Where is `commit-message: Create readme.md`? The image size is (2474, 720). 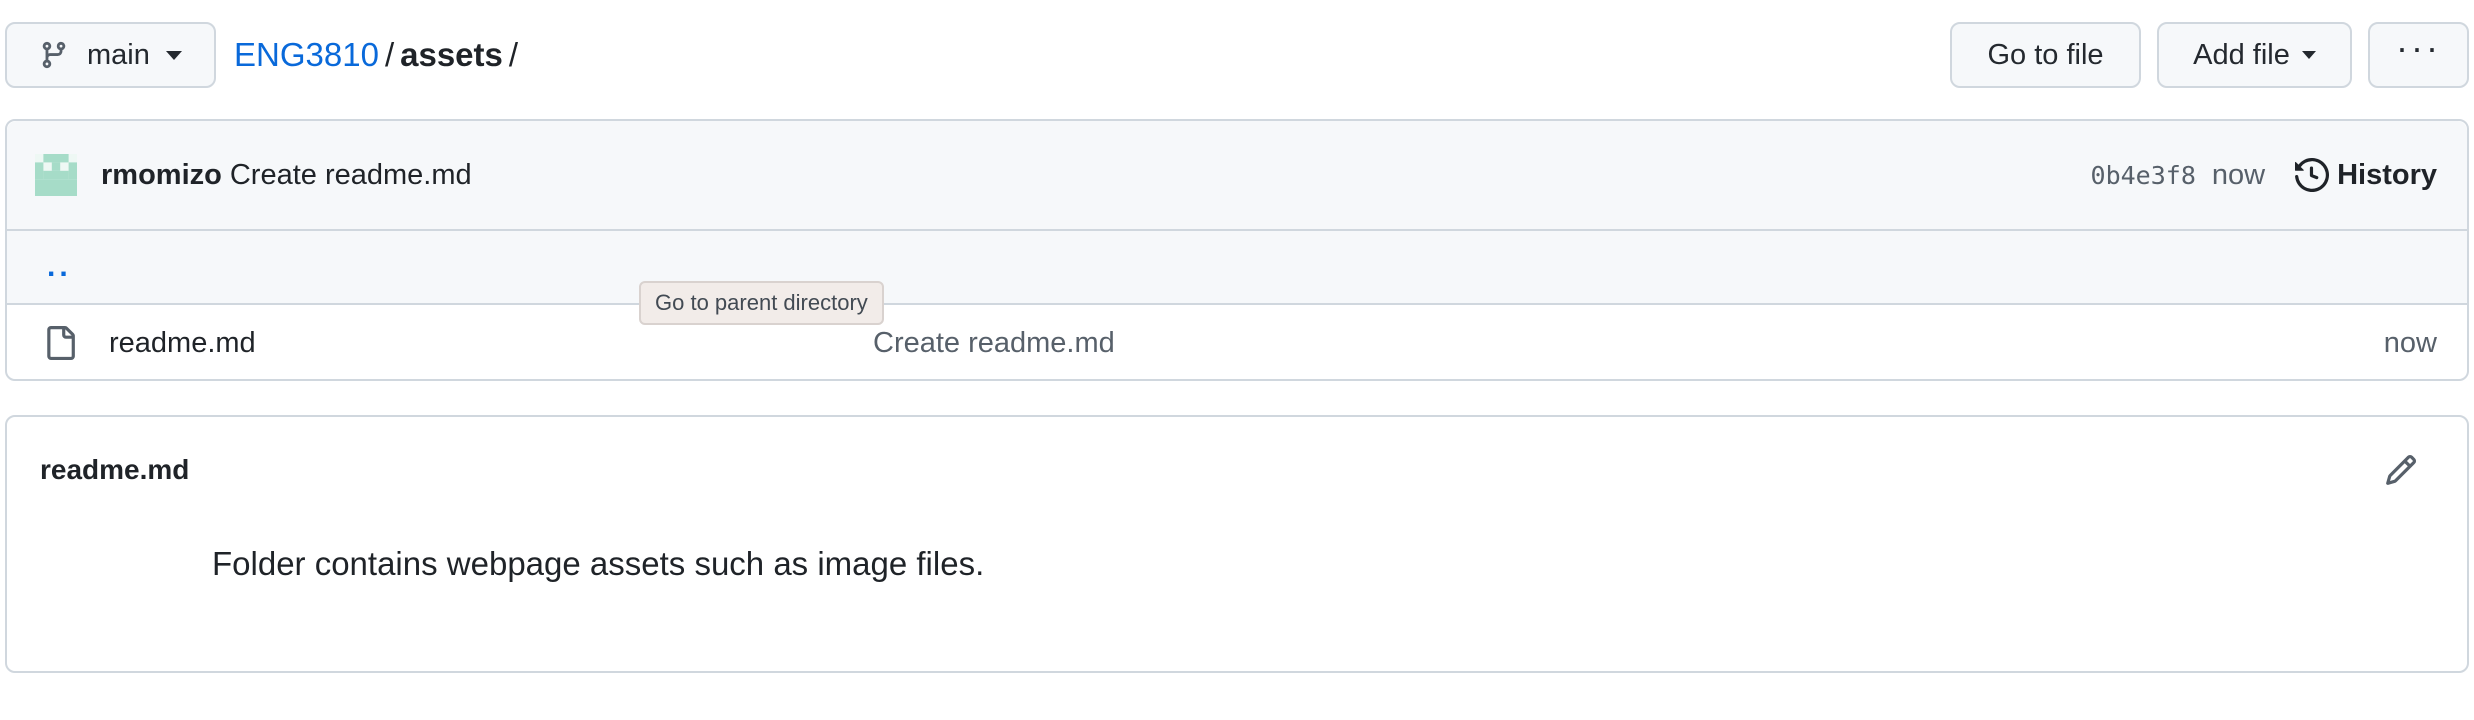 commit-message: Create readme.md is located at coordinates (351, 175).